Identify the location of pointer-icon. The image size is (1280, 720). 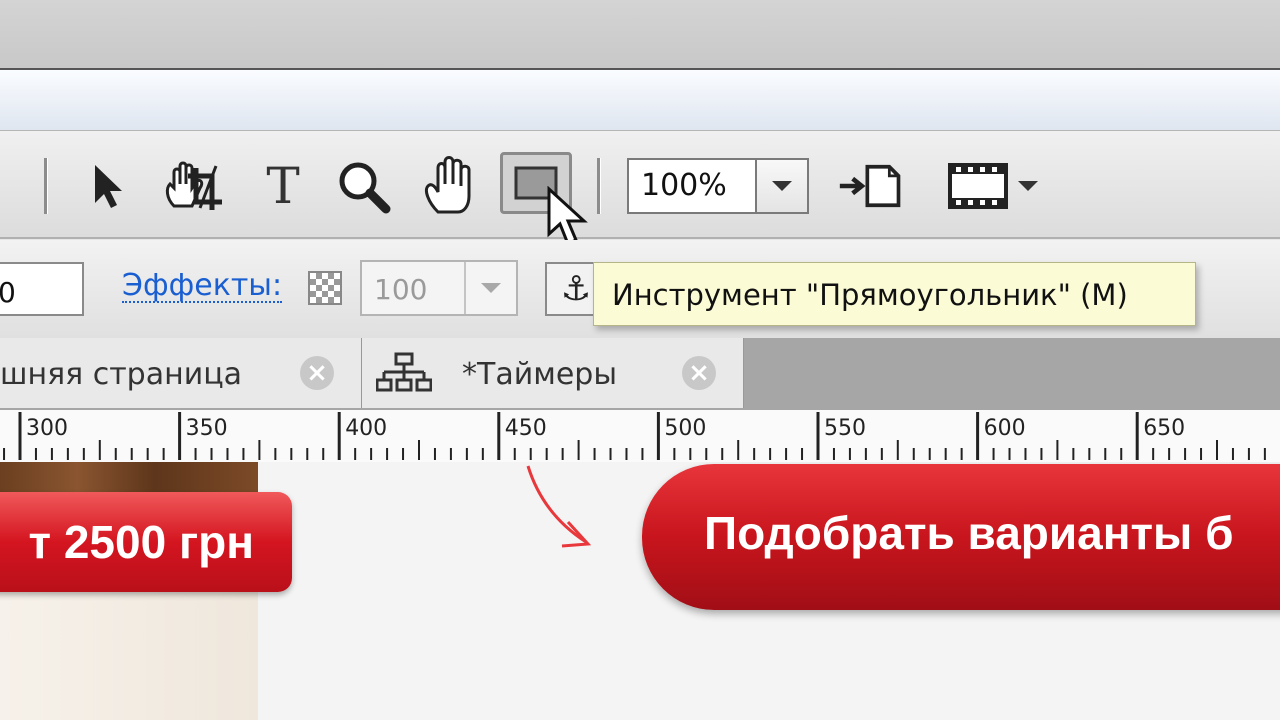
(108, 186).